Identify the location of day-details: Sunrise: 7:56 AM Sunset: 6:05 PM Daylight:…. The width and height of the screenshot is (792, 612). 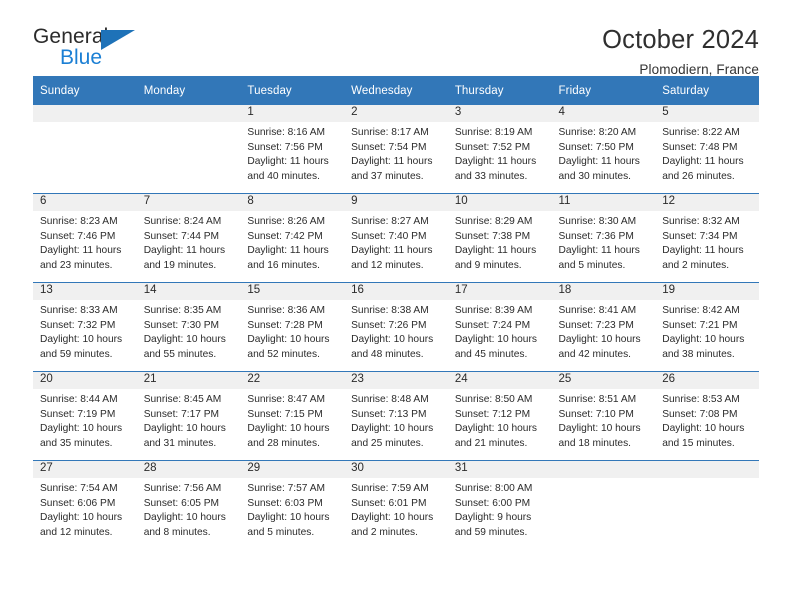
(189, 509).